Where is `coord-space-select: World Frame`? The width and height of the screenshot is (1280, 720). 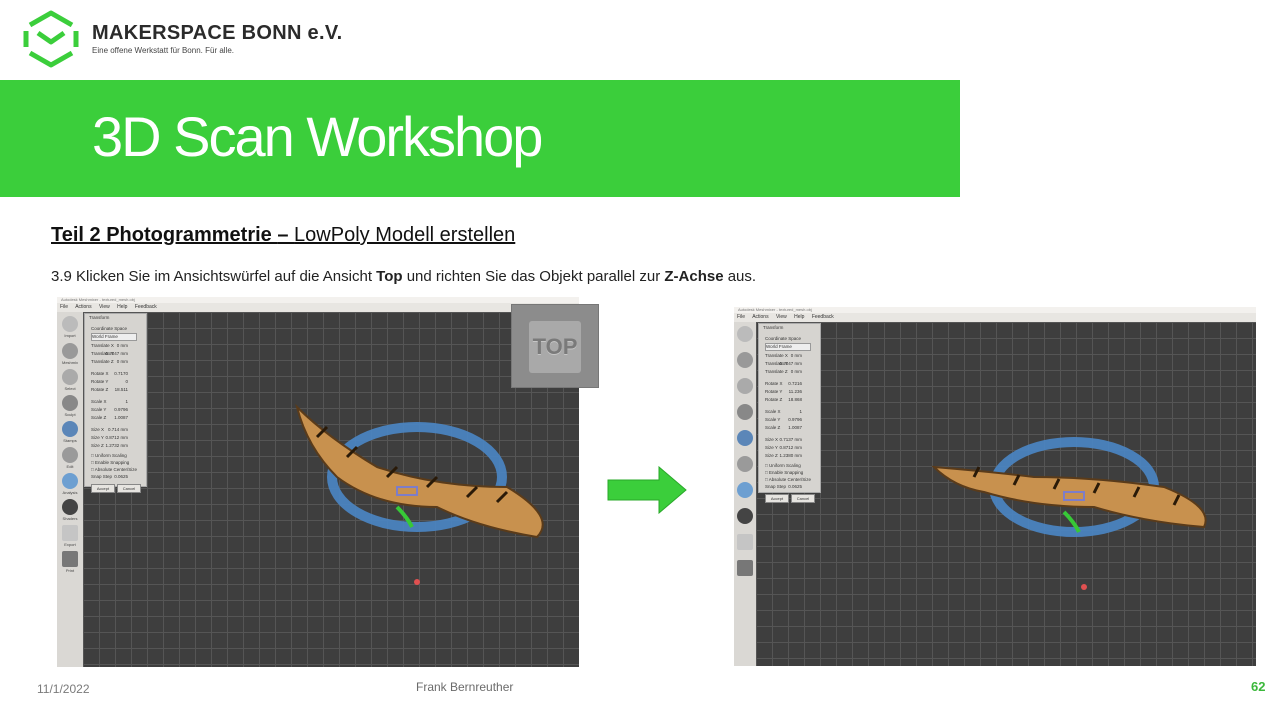 coord-space-select: World Frame is located at coordinates (114, 337).